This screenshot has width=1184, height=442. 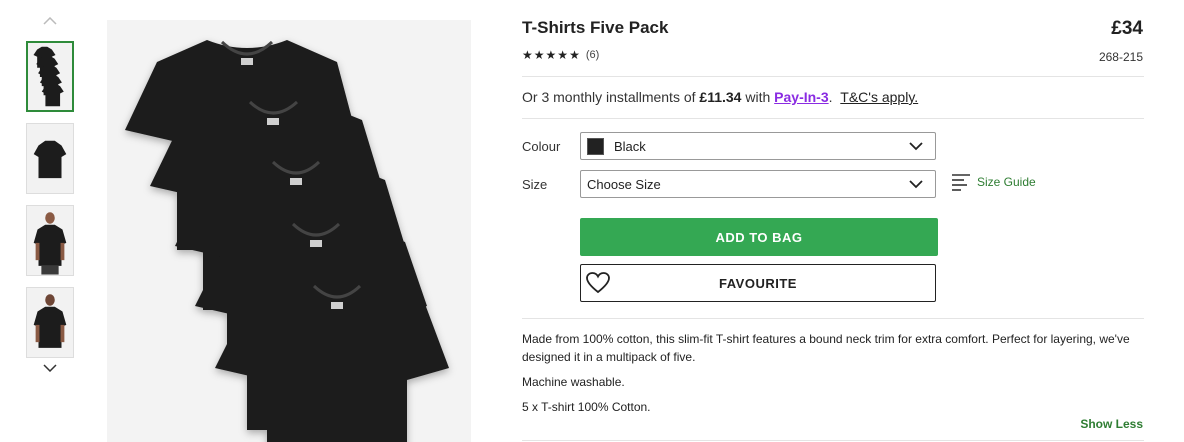 I want to click on scroll-up-icon, so click(x=50, y=21).